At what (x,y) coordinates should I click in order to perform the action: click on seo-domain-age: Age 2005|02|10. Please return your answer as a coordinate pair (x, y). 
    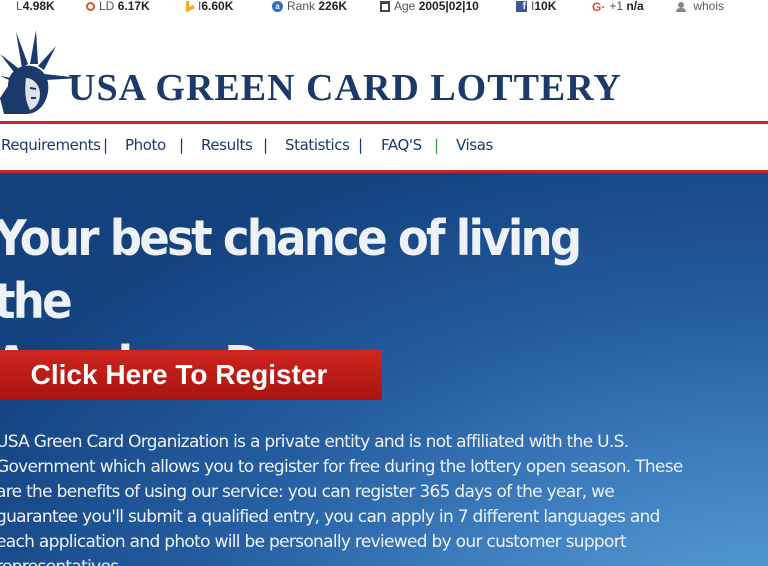
    Looking at the image, I should click on (429, 7).